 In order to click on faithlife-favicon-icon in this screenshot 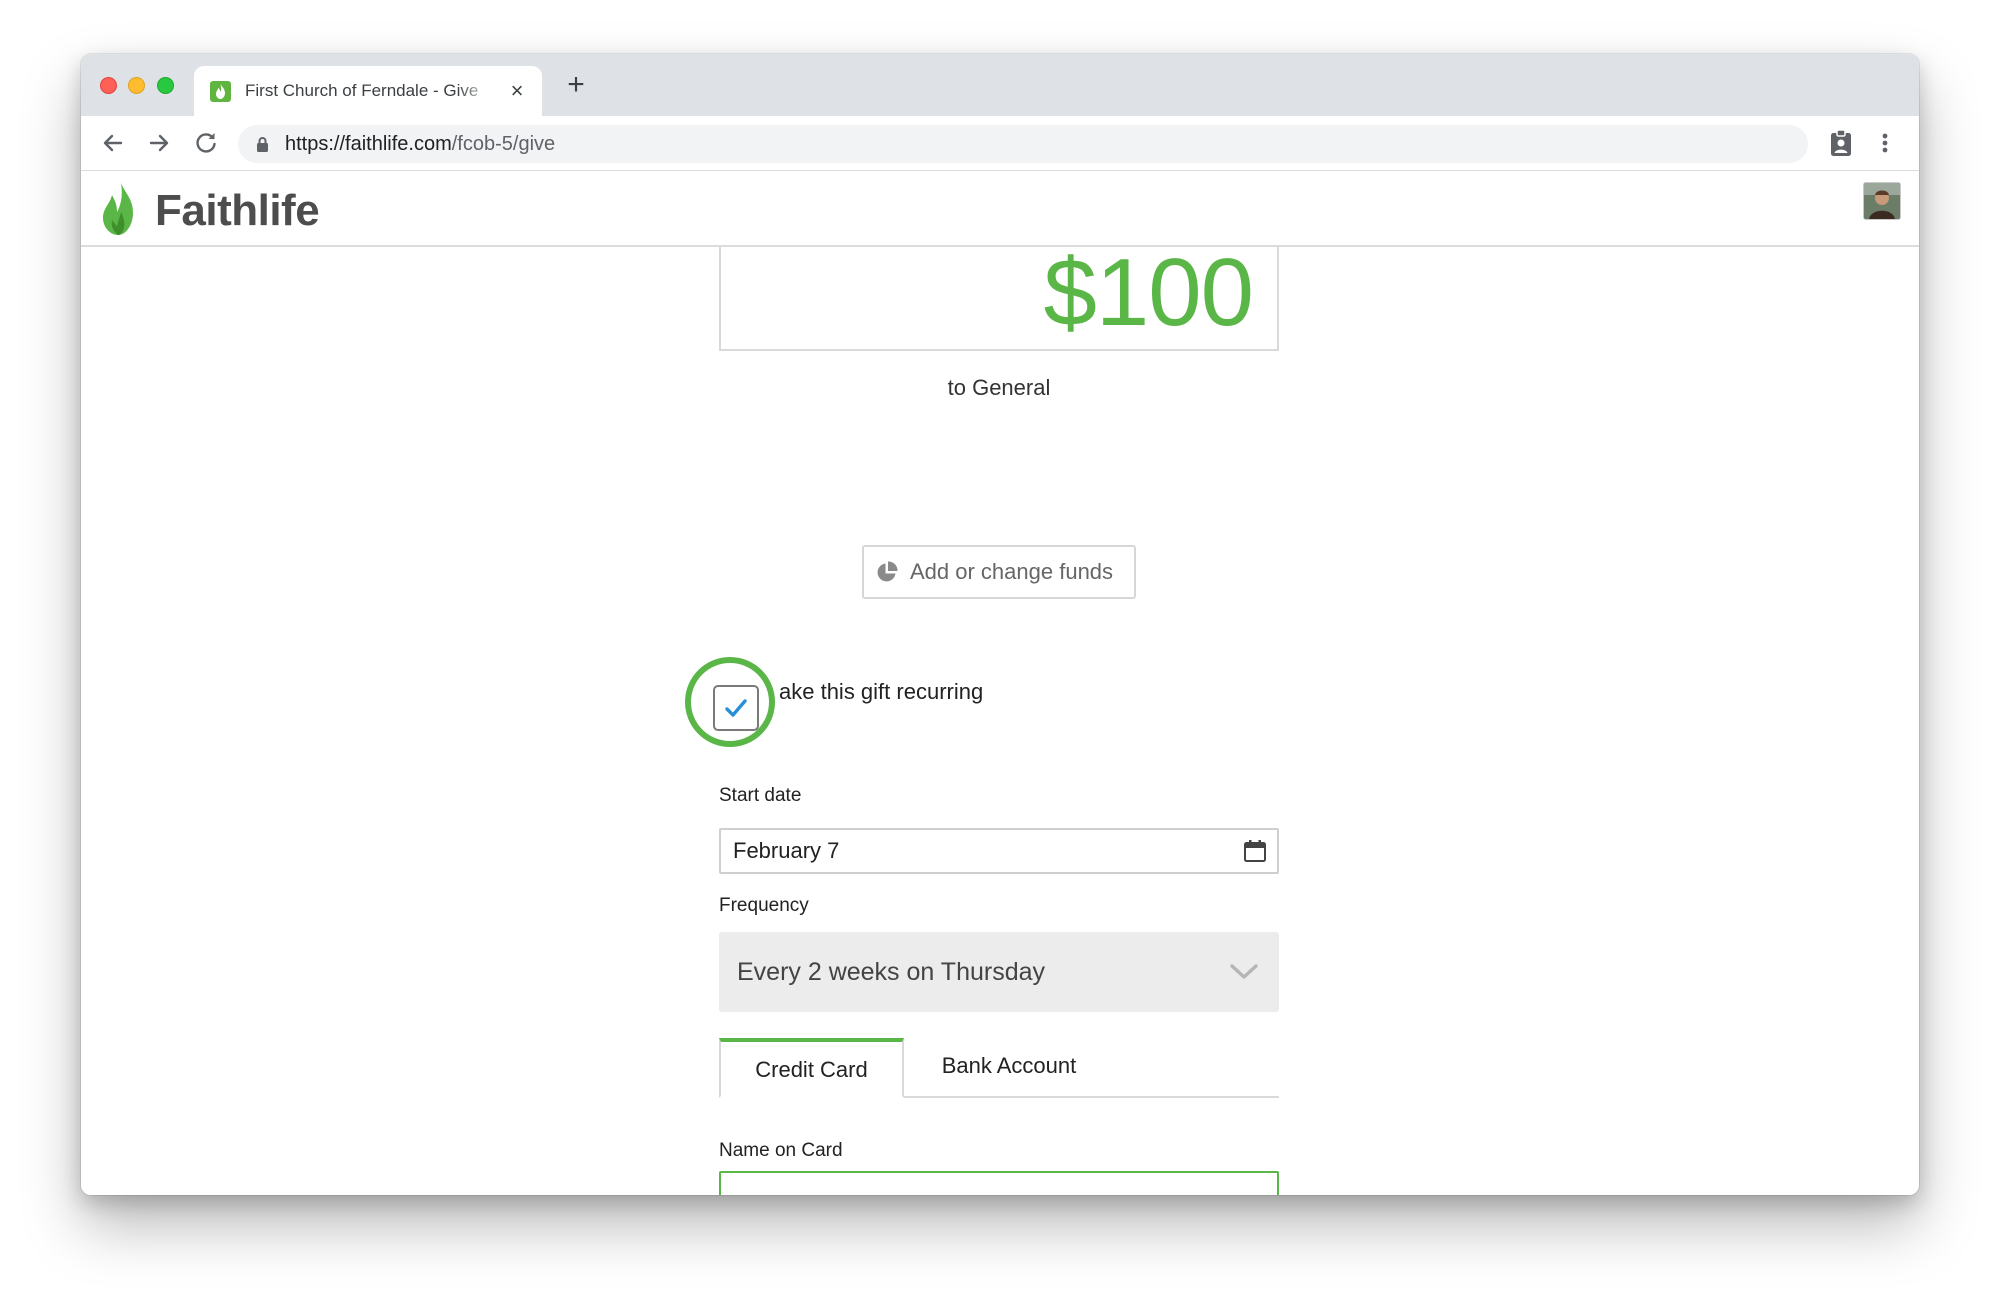, I will do `click(220, 91)`.